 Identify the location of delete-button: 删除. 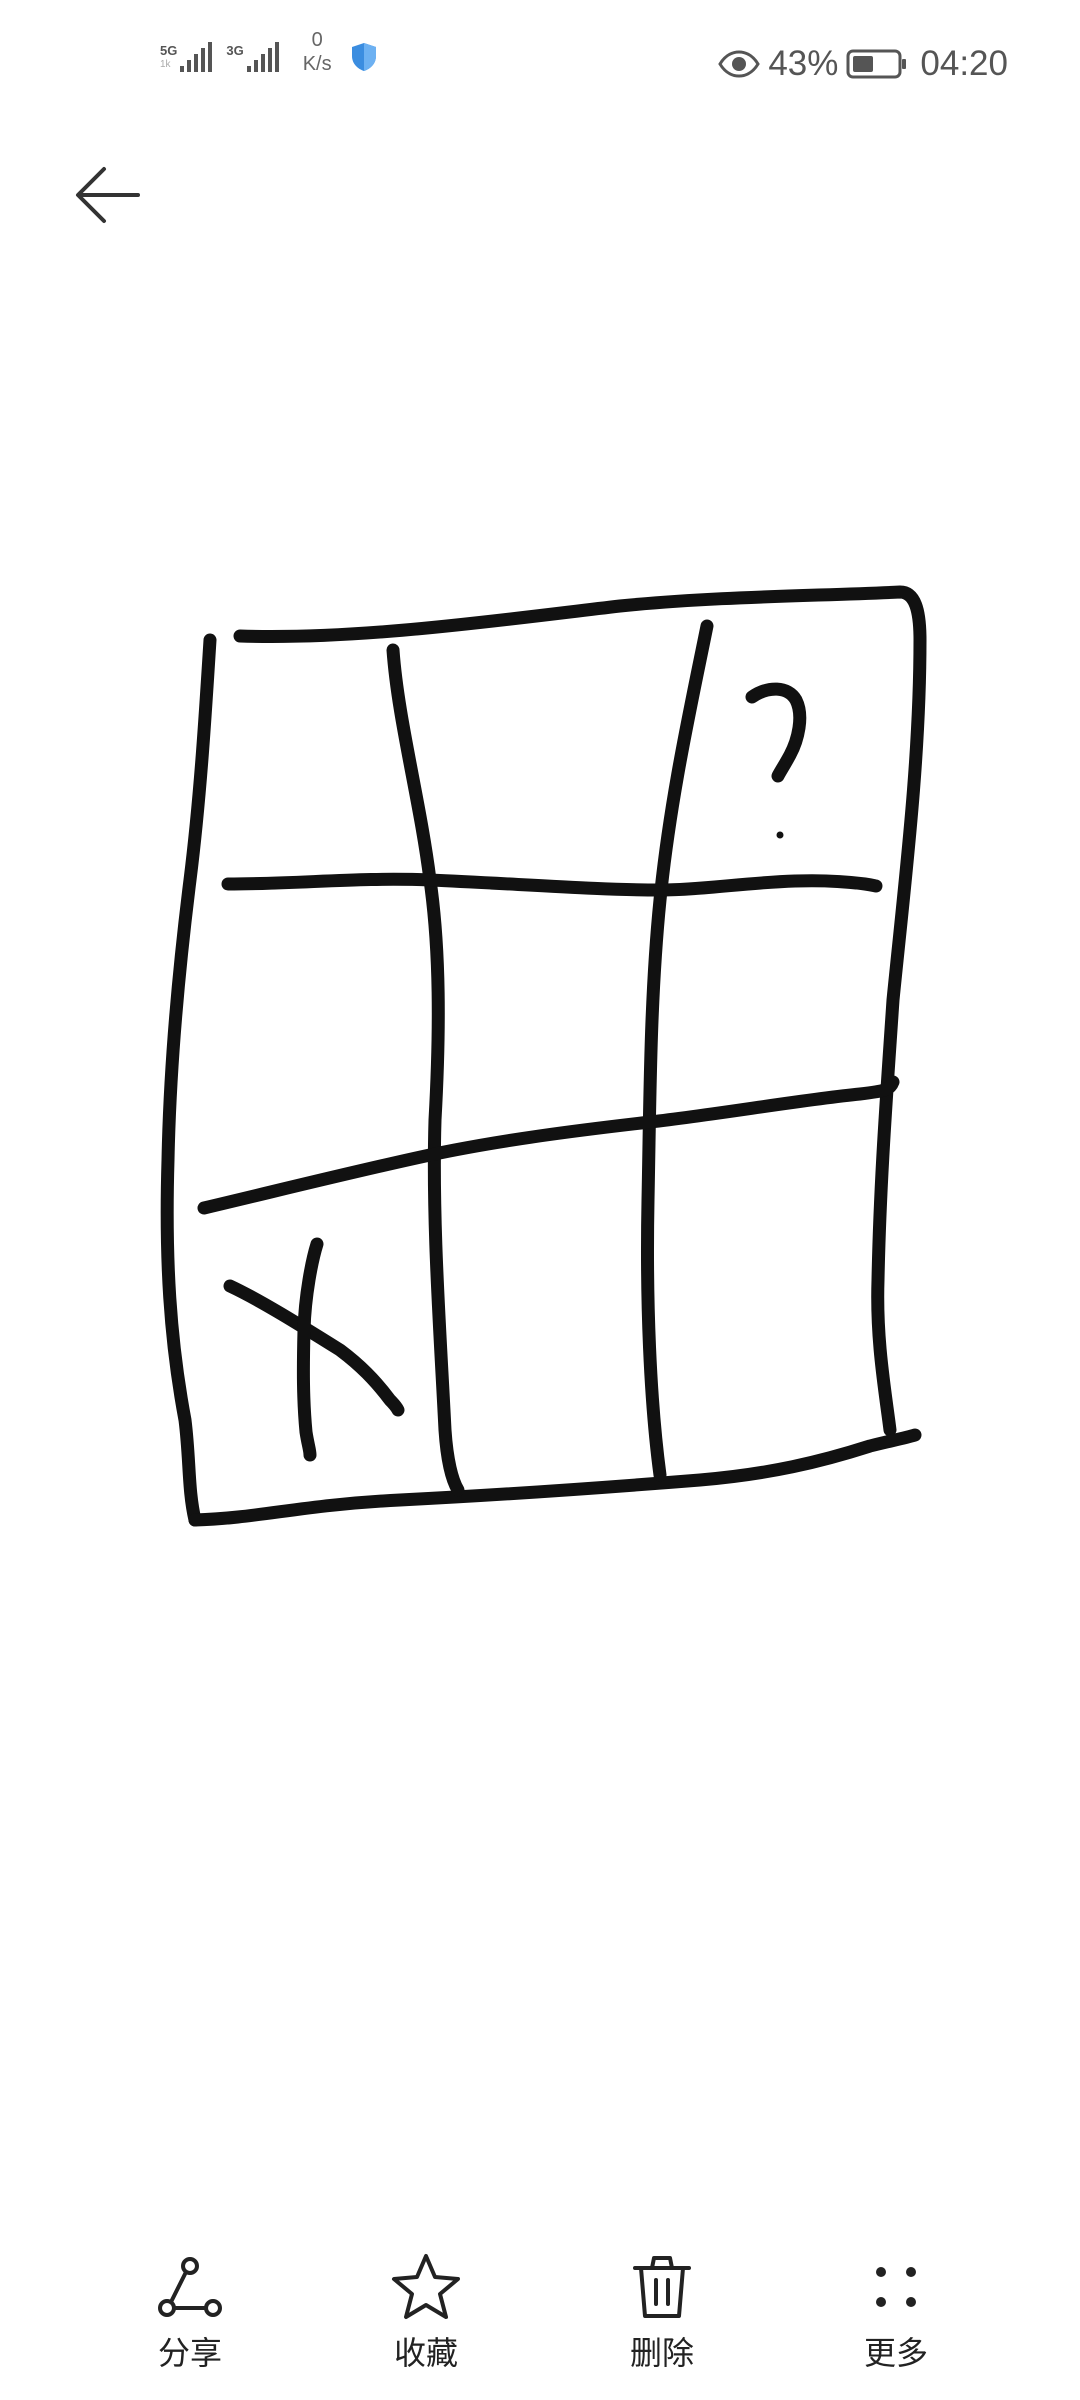
(662, 2312).